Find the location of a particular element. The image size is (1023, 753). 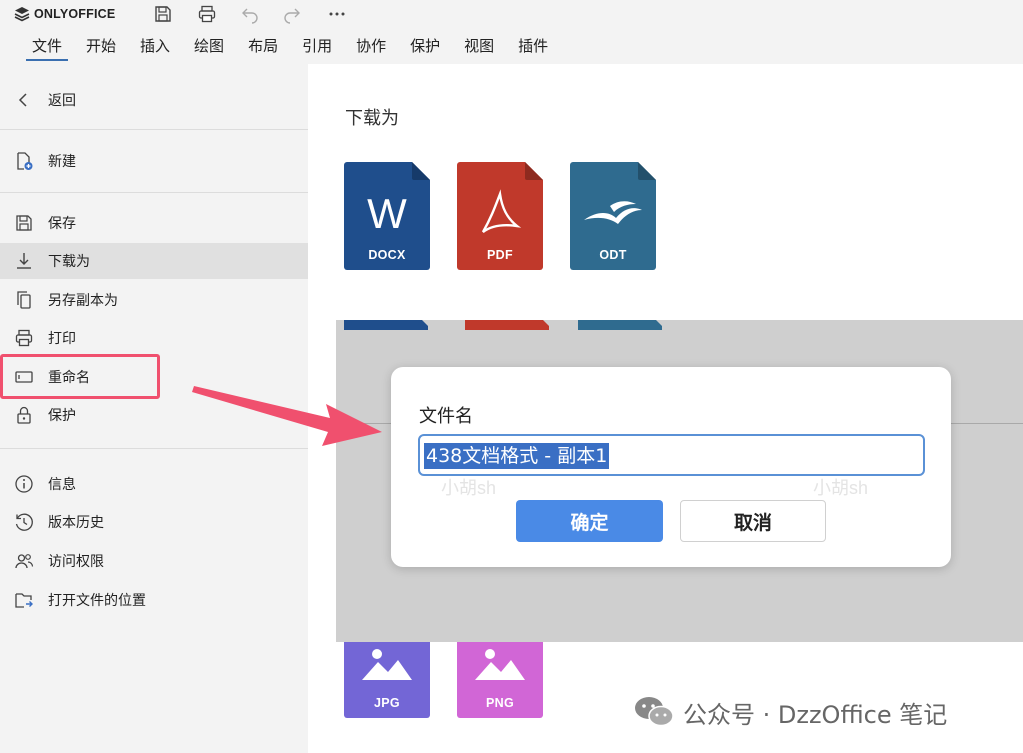

file-name-selected-text: 438文档格式 - 副本1 is located at coordinates (517, 456).